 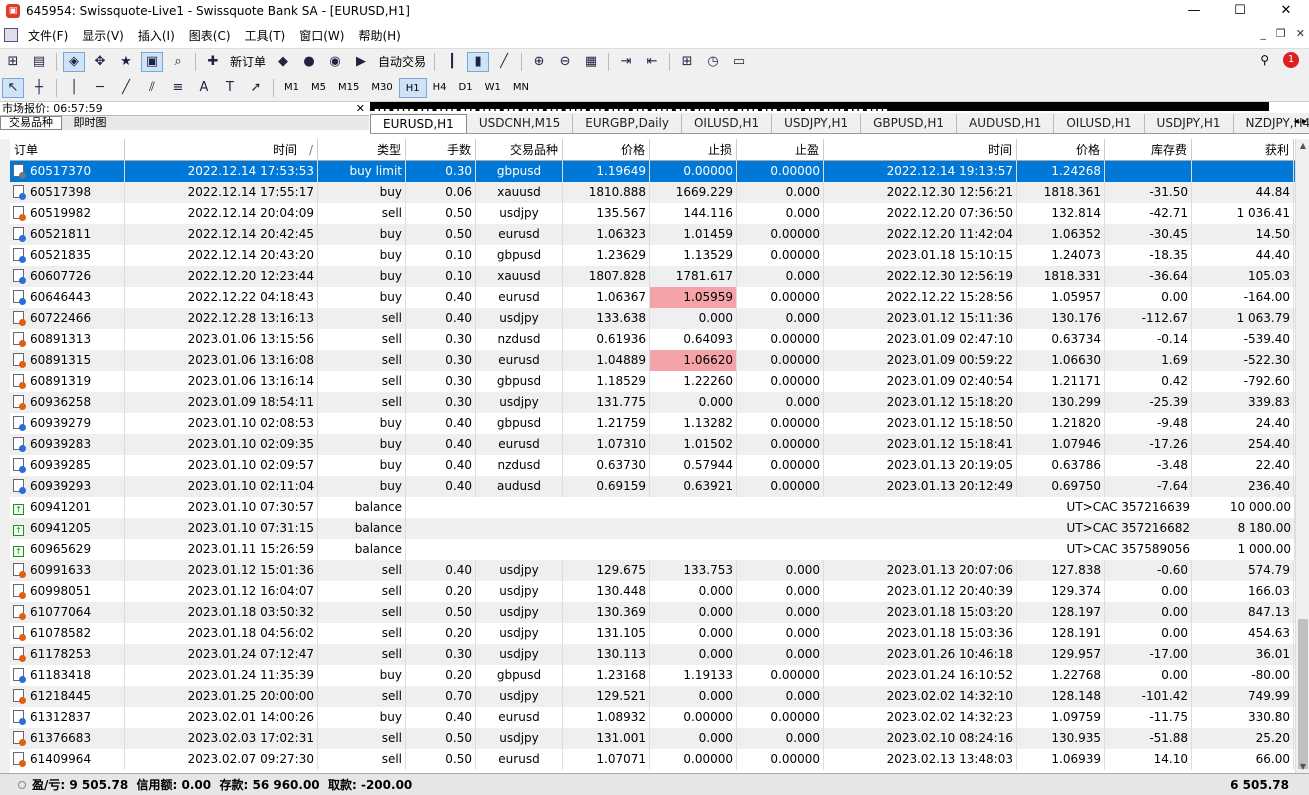 I want to click on column-header: 时间 /, so click(x=221, y=150).